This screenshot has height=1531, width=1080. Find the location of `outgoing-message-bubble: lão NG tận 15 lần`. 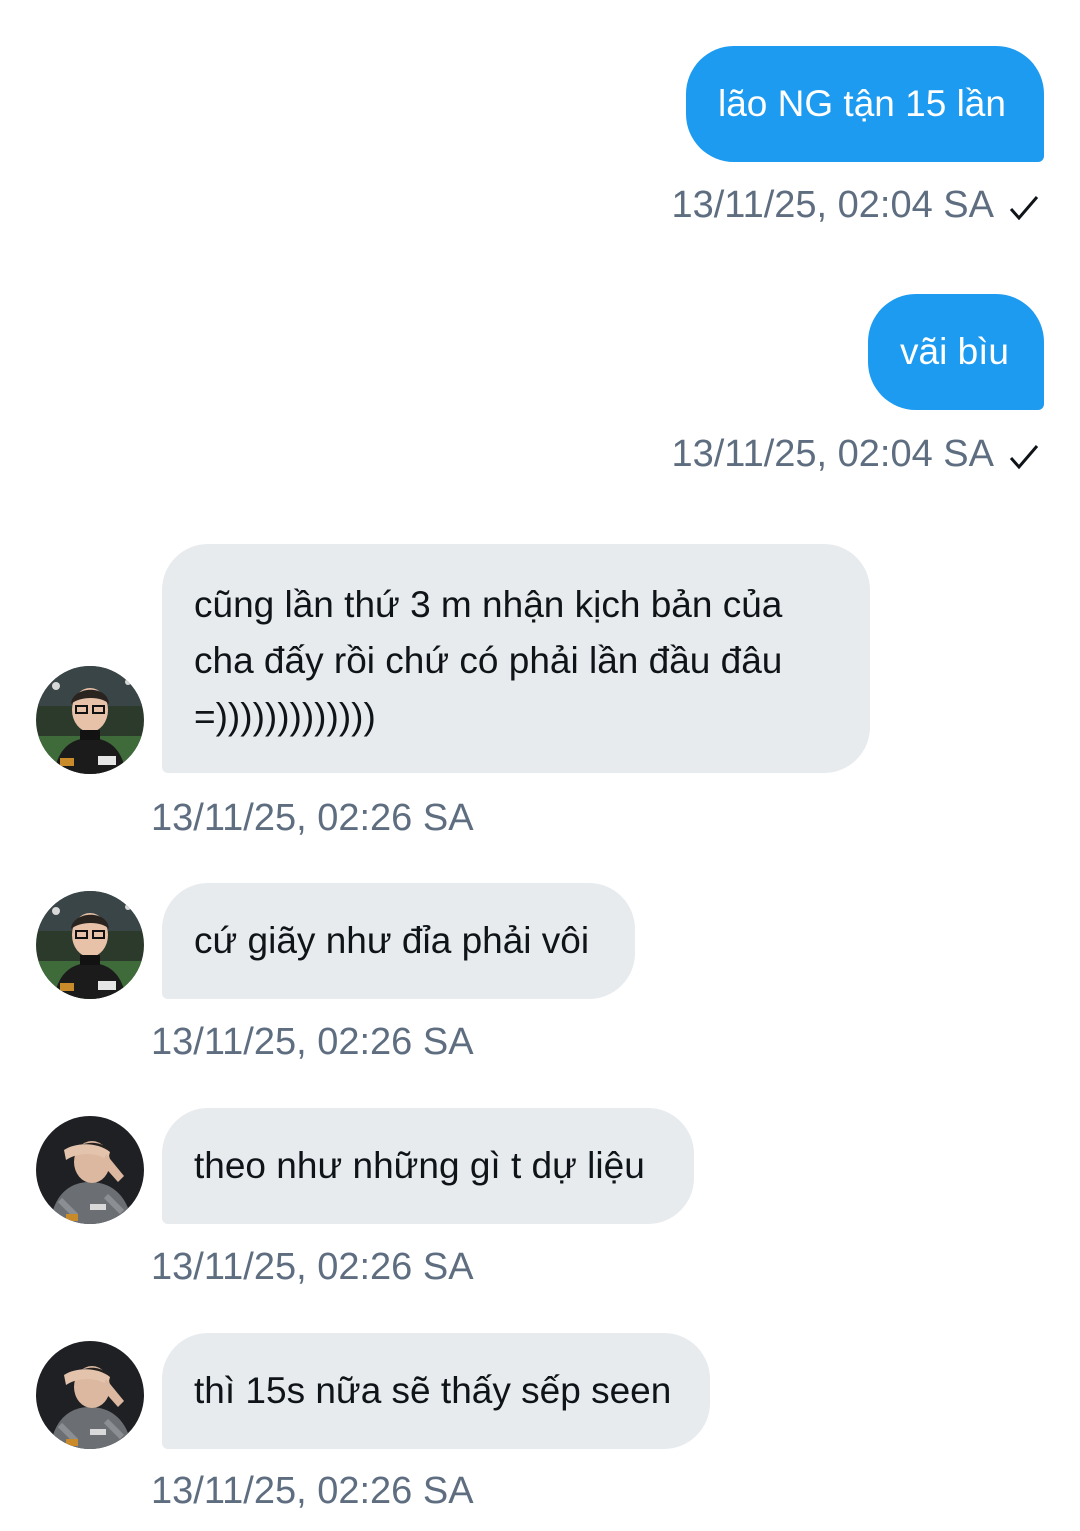

outgoing-message-bubble: lão NG tận 15 lần is located at coordinates (865, 104).